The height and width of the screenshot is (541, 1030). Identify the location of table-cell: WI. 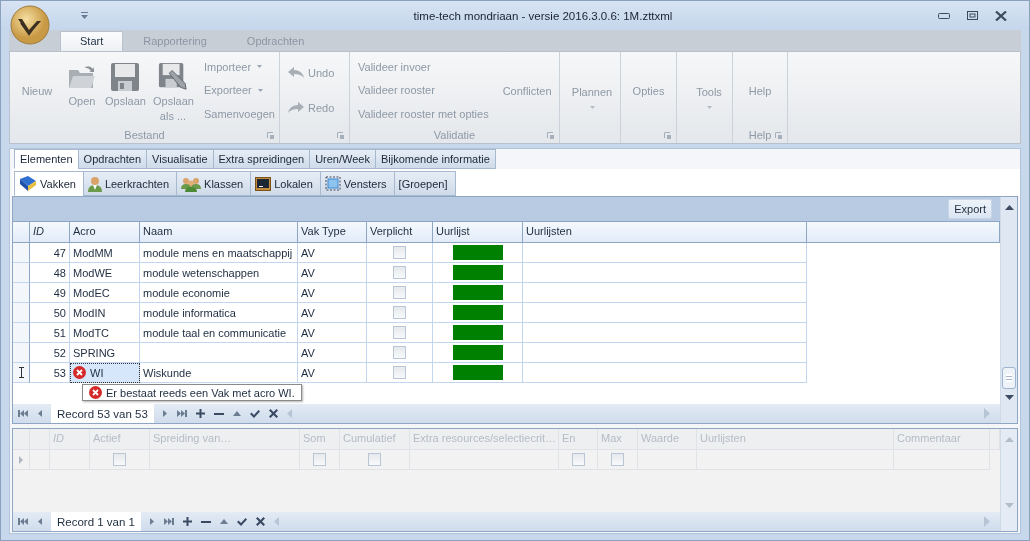
(105, 373).